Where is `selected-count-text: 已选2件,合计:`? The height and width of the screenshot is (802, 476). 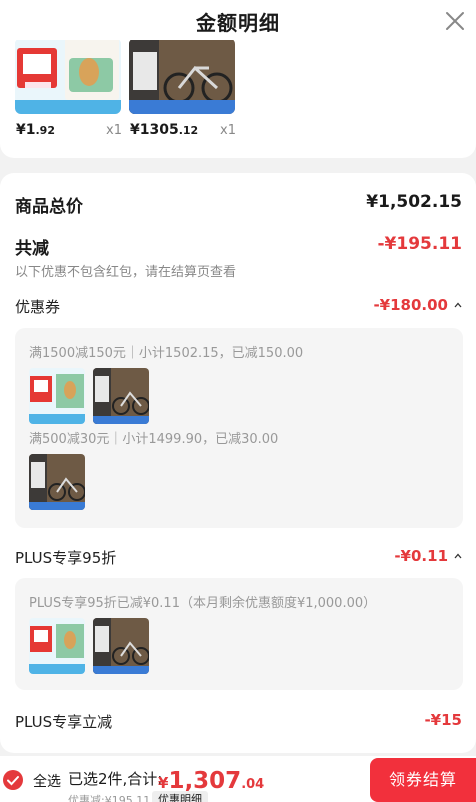
selected-count-text: 已选2件,合计: is located at coordinates (115, 779).